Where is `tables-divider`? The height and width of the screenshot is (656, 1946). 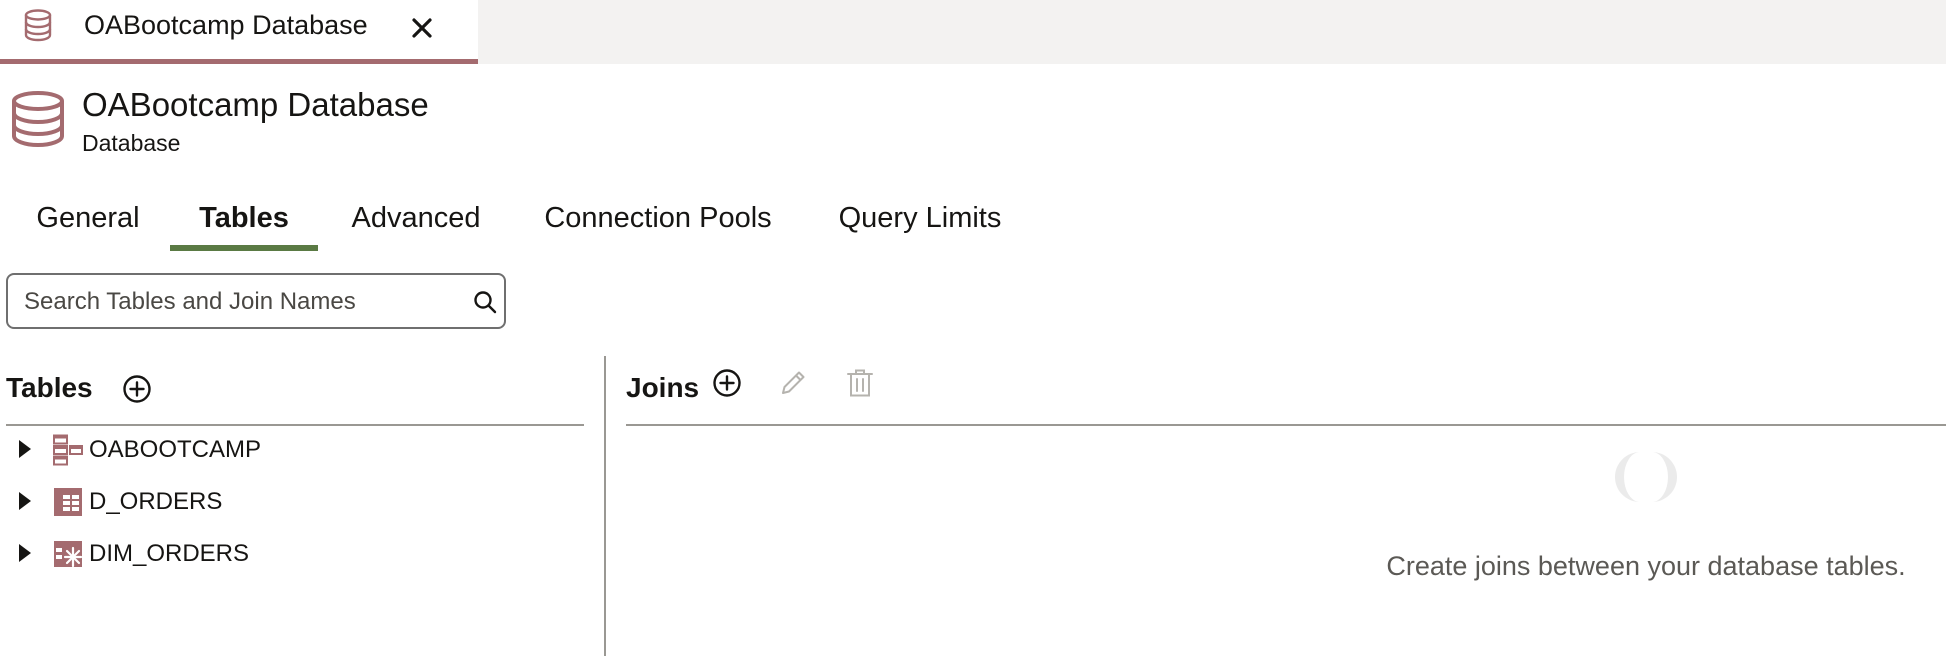 tables-divider is located at coordinates (295, 425).